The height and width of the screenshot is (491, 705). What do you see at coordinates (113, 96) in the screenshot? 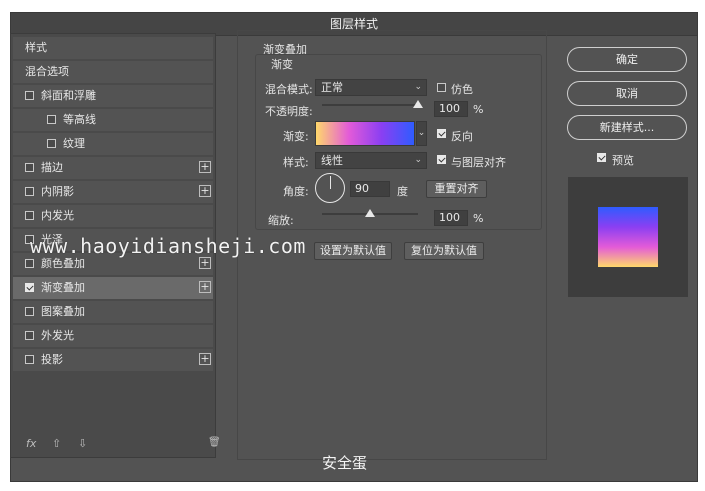
I see `style-list-item: 斜面和浮雕` at bounding box center [113, 96].